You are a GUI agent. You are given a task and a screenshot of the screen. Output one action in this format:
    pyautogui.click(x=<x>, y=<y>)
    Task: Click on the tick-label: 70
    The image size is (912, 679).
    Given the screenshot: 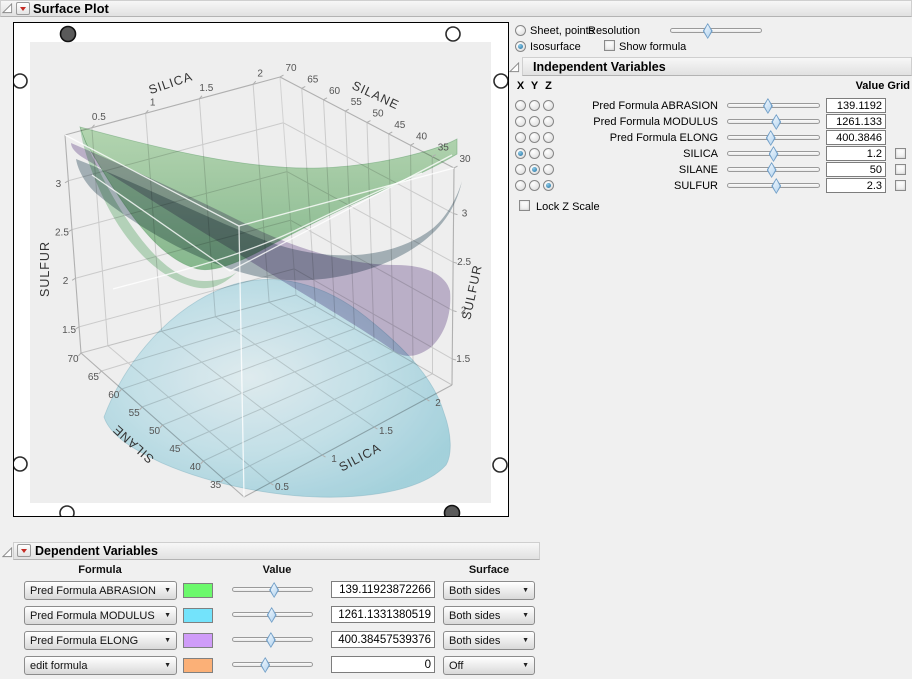 What is the action you would take?
    pyautogui.click(x=291, y=68)
    